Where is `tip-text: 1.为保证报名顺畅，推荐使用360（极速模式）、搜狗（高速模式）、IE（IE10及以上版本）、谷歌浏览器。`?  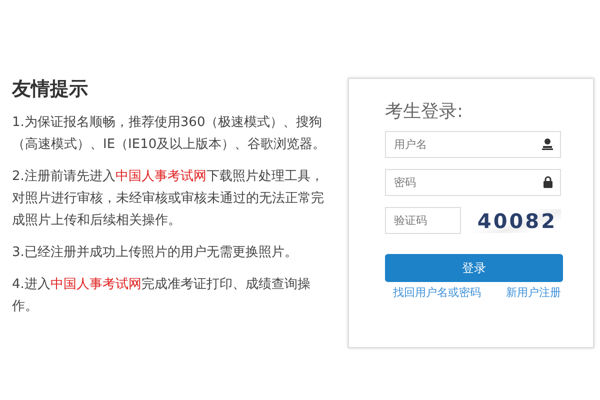
tip-text: 1.为保证报名顺畅，推荐使用360（极速模式）、搜狗（高速模式）、IE（IE10及以上版本）、谷歌浏览器。 is located at coordinates (169, 134).